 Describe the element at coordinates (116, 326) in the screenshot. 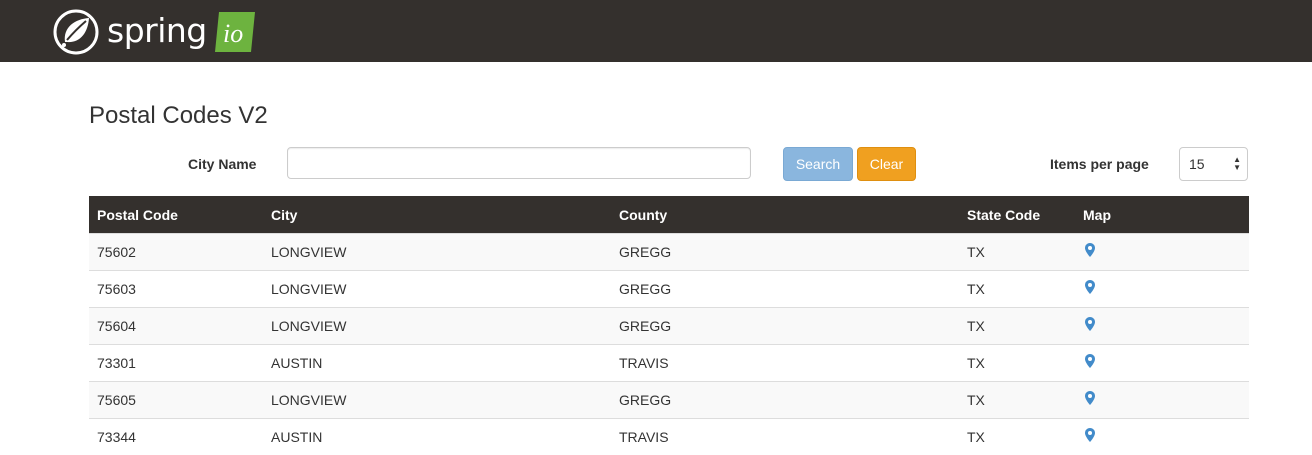

I see `cell-postal-code: 75604` at that location.